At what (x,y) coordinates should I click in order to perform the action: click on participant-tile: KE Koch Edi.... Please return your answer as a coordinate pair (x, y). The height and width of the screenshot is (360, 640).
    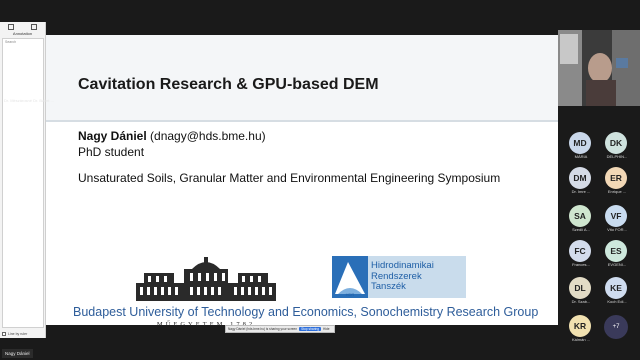
    Looking at the image, I should click on (617, 294).